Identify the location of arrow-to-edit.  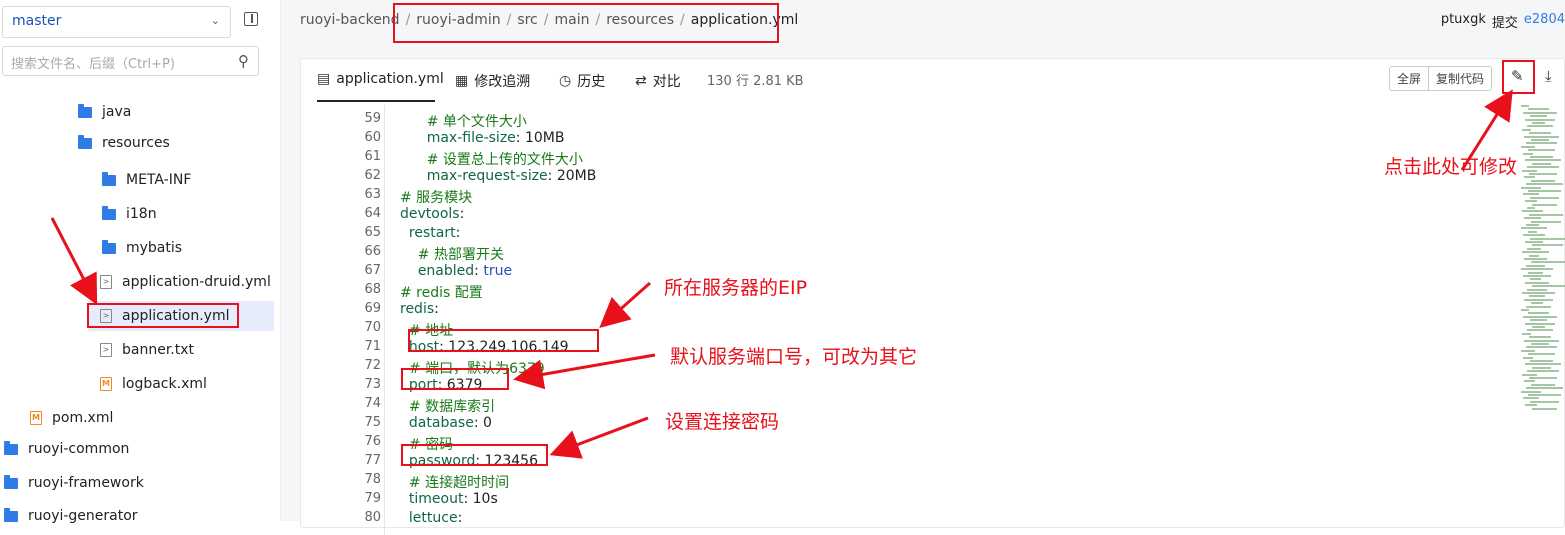
(1486, 130).